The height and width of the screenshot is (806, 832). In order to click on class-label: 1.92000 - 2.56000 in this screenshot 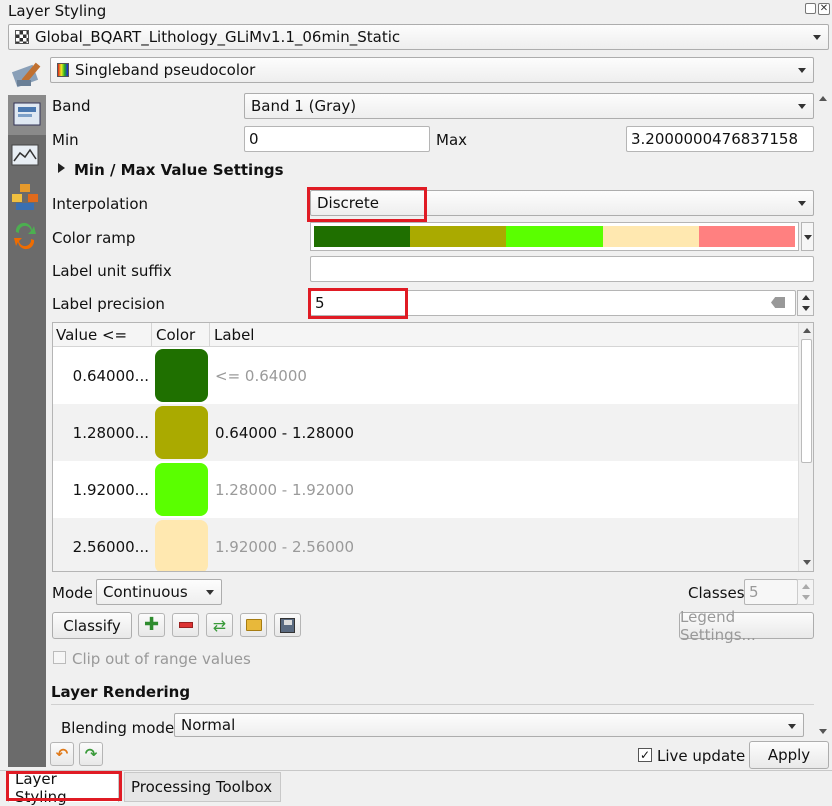, I will do `click(284, 547)`.